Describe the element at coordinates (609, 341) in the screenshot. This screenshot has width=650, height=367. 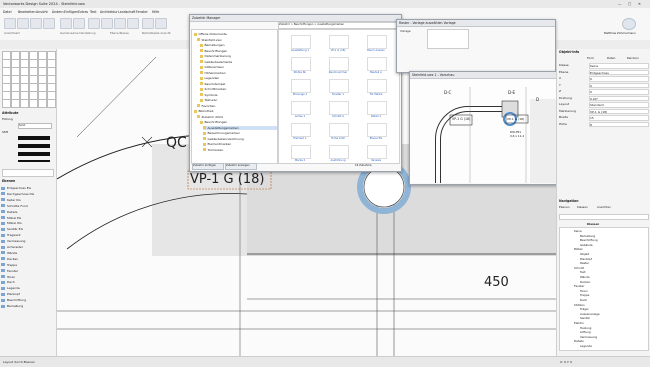
I see `class-item: Details` at that location.